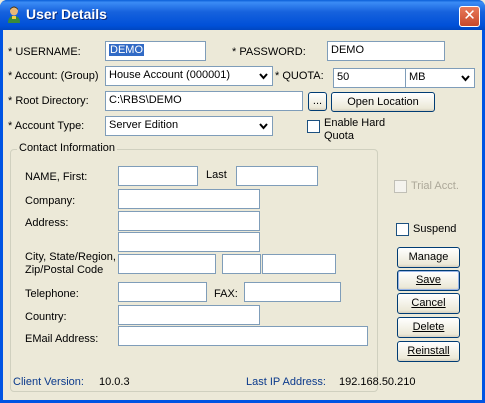 Image resolution: width=485 pixels, height=403 pixels. Describe the element at coordinates (189, 315) in the screenshot. I see `country-input` at that location.